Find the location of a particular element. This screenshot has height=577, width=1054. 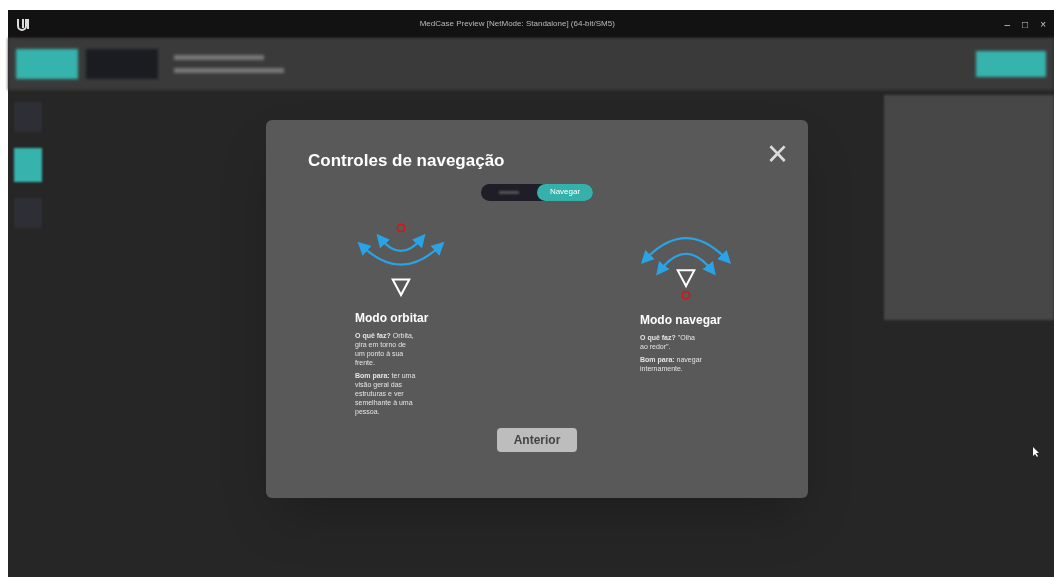

previous-button: Anterior is located at coordinates (537, 440).